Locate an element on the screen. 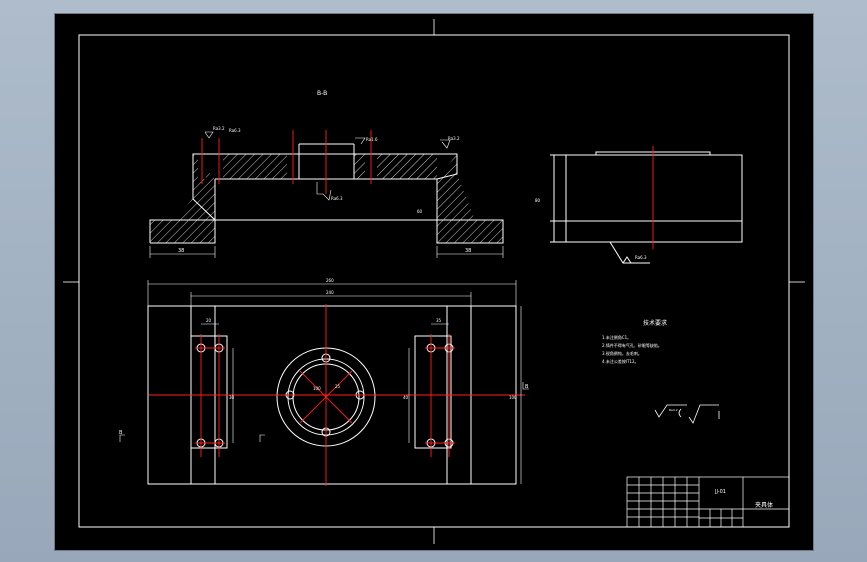  dim-inner-length: 240 is located at coordinates (330, 292).